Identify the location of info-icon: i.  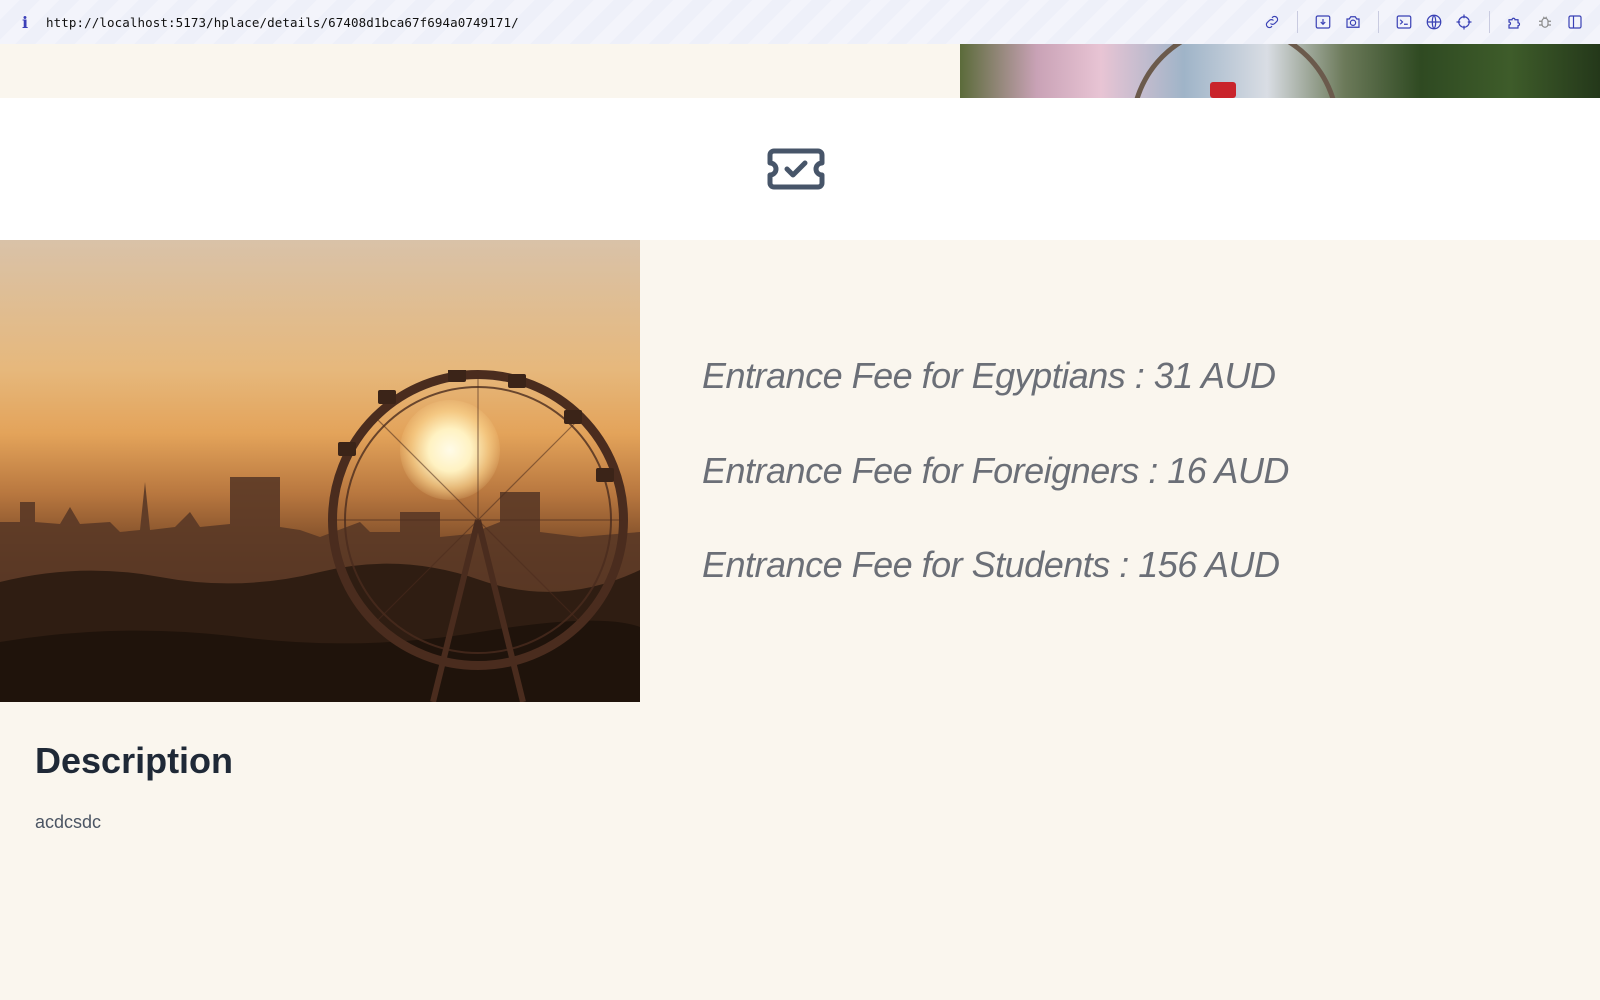
(25, 22).